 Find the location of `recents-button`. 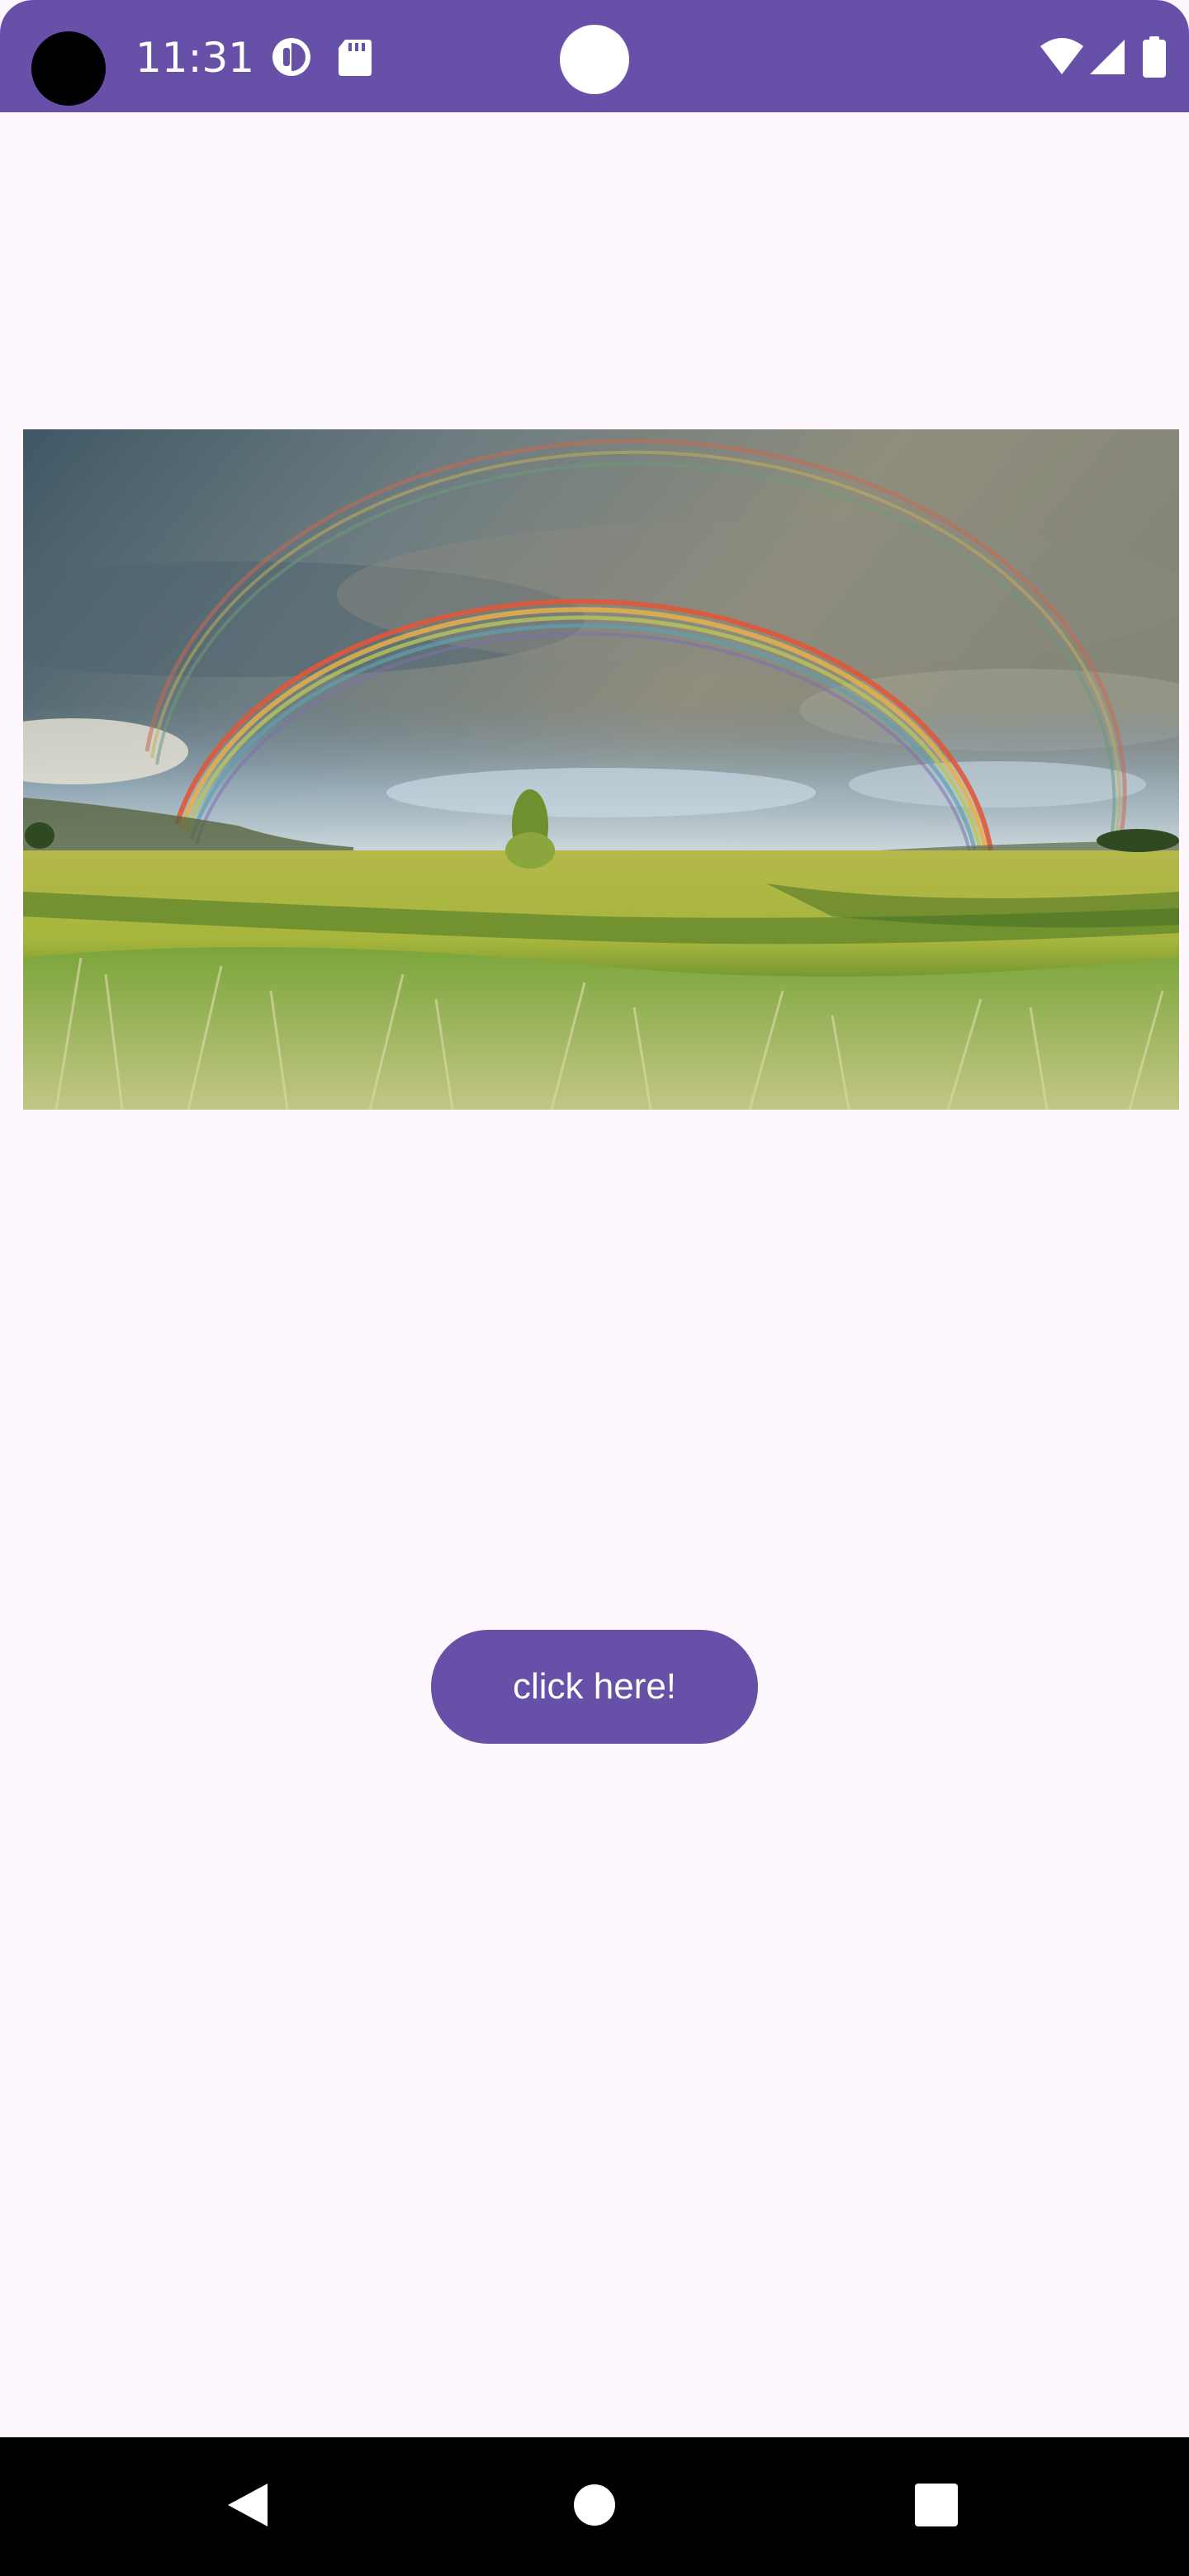

recents-button is located at coordinates (936, 2506).